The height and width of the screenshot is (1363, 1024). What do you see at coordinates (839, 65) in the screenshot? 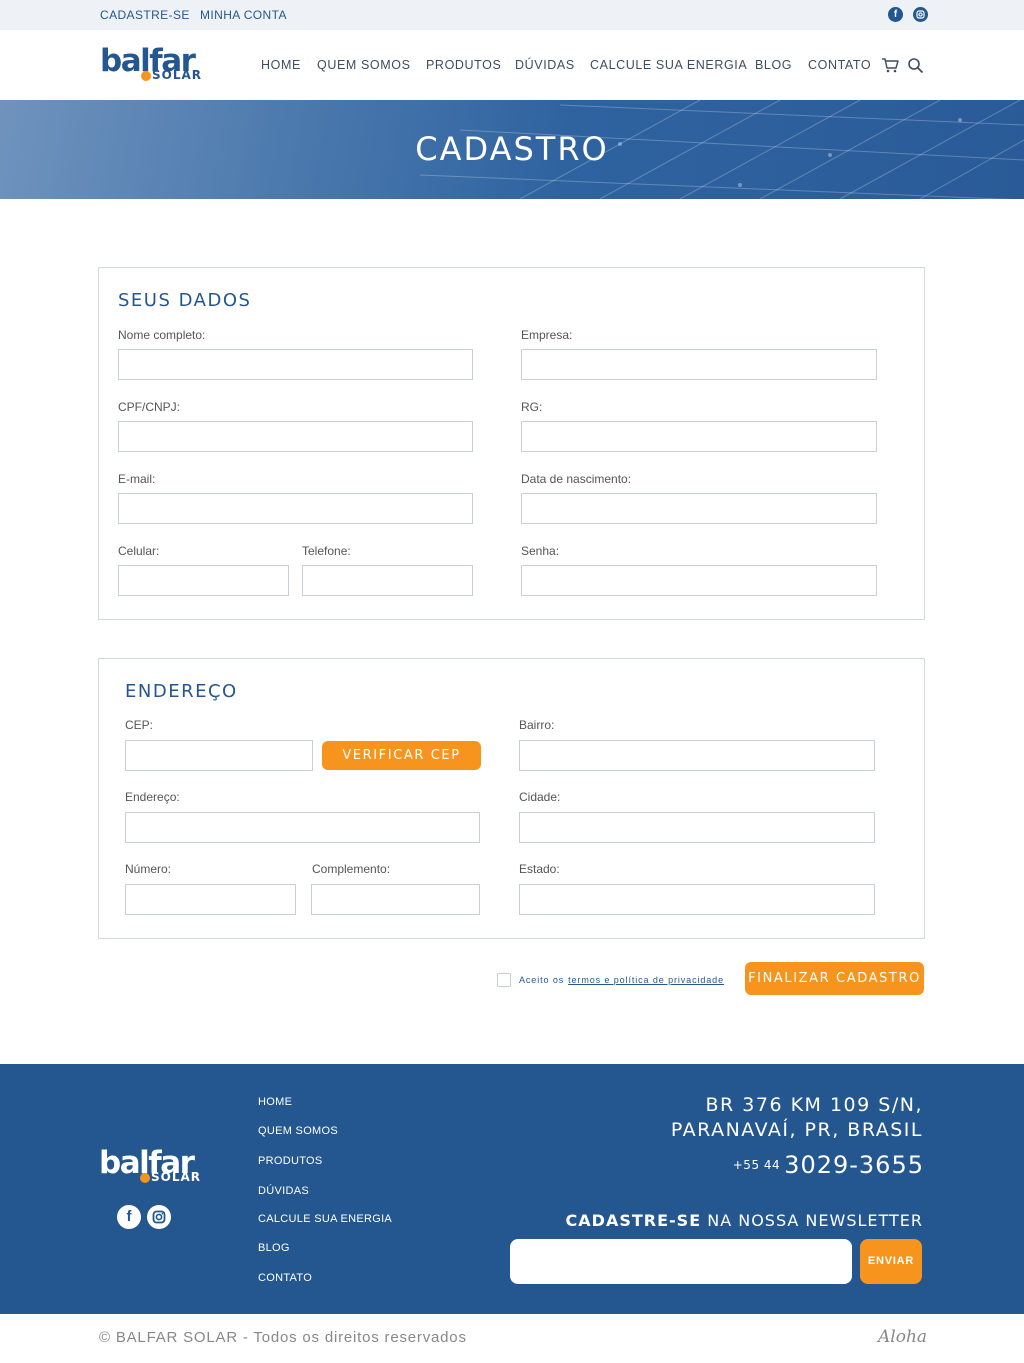
I see `nav-contato: CONTATO` at bounding box center [839, 65].